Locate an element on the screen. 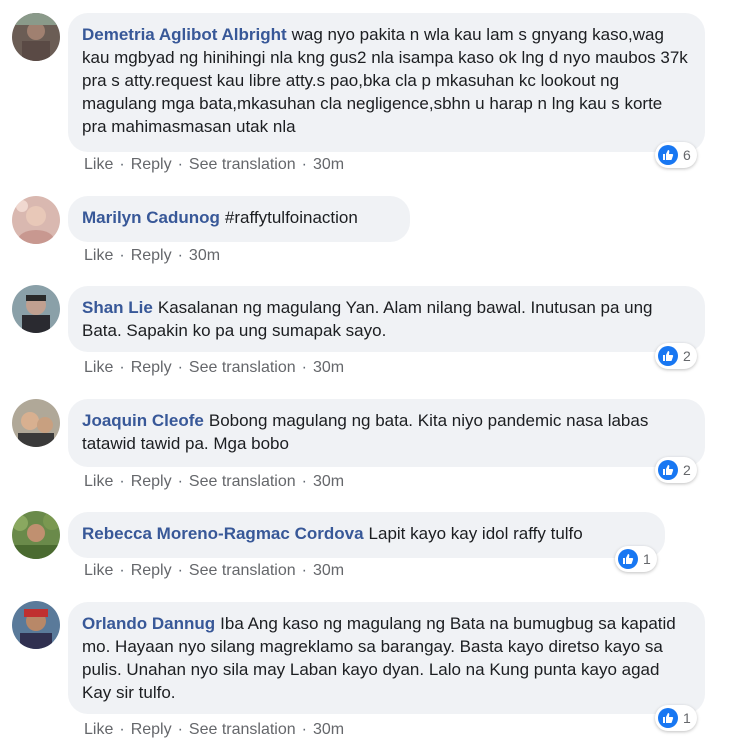 This screenshot has width=750, height=752. reaction-count: 6 is located at coordinates (687, 155).